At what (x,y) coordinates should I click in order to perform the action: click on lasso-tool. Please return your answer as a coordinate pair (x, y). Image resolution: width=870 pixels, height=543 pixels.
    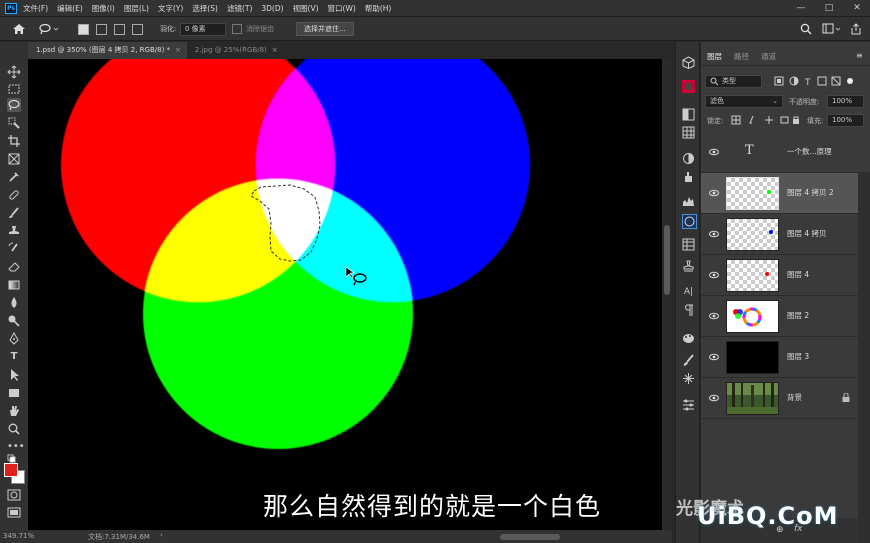
    Looking at the image, I should click on (14, 105).